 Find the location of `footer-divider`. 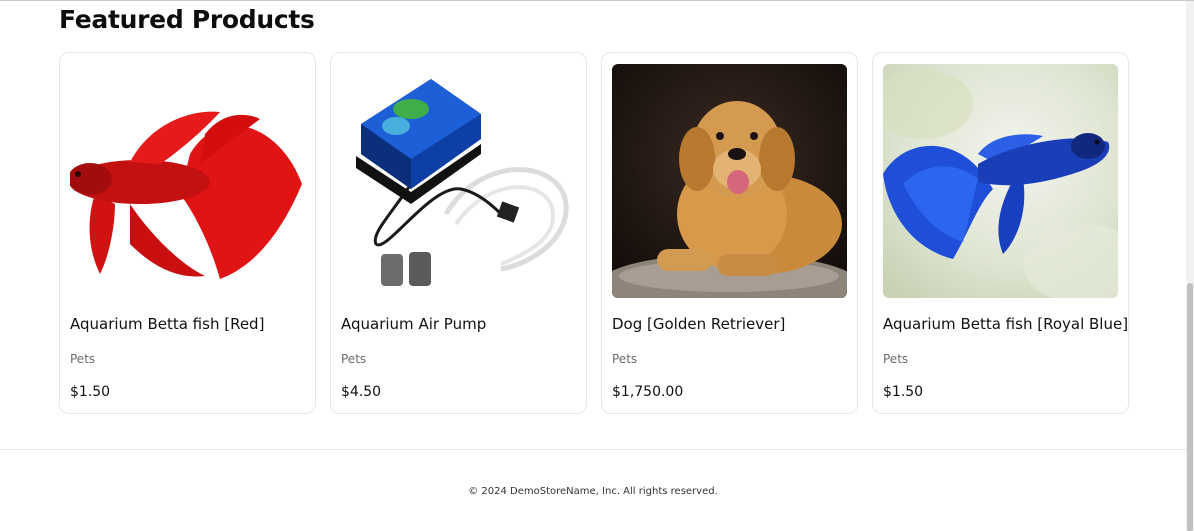

footer-divider is located at coordinates (593, 449).